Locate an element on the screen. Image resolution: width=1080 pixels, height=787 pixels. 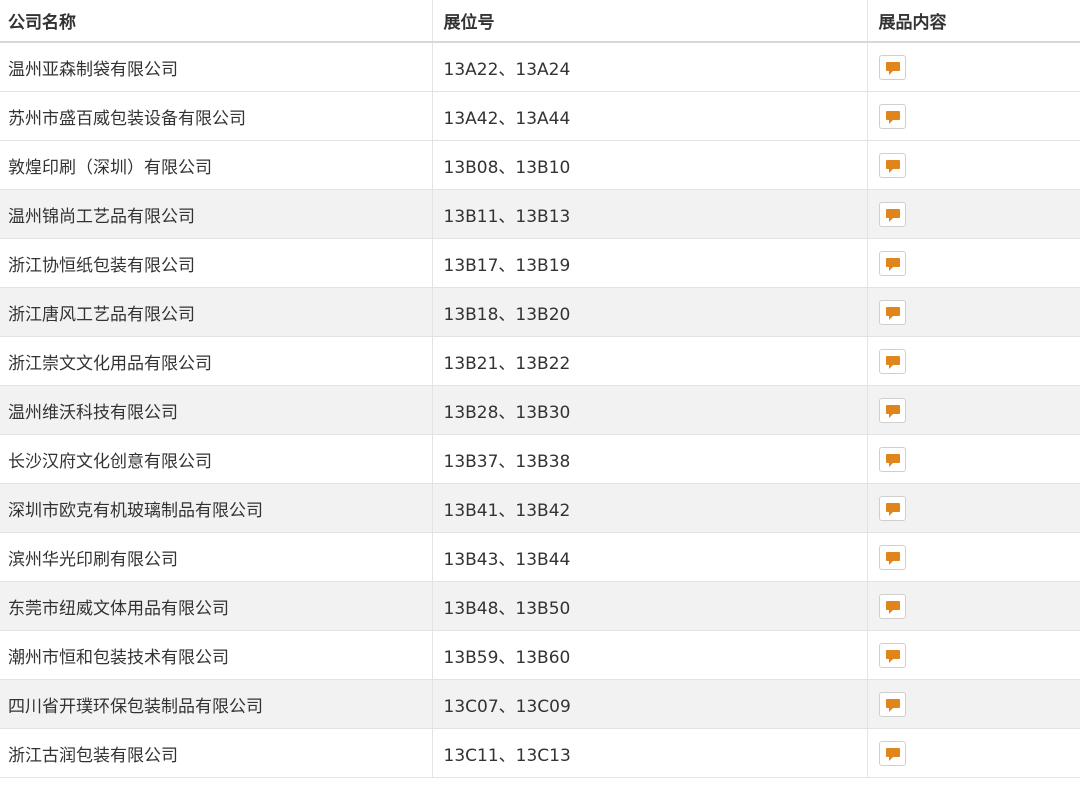
table-row: 滨州华光印刷有限公司 13B43、13B44 is located at coordinates (540, 557).